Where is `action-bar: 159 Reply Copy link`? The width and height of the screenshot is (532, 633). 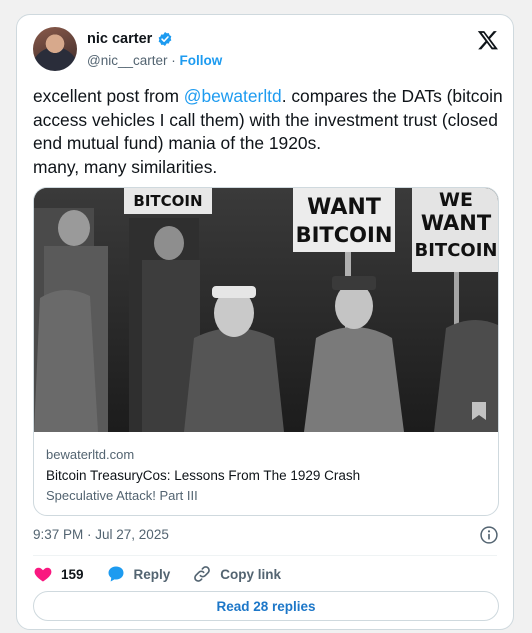
action-bar: 159 Reply Copy link is located at coordinates (168, 574).